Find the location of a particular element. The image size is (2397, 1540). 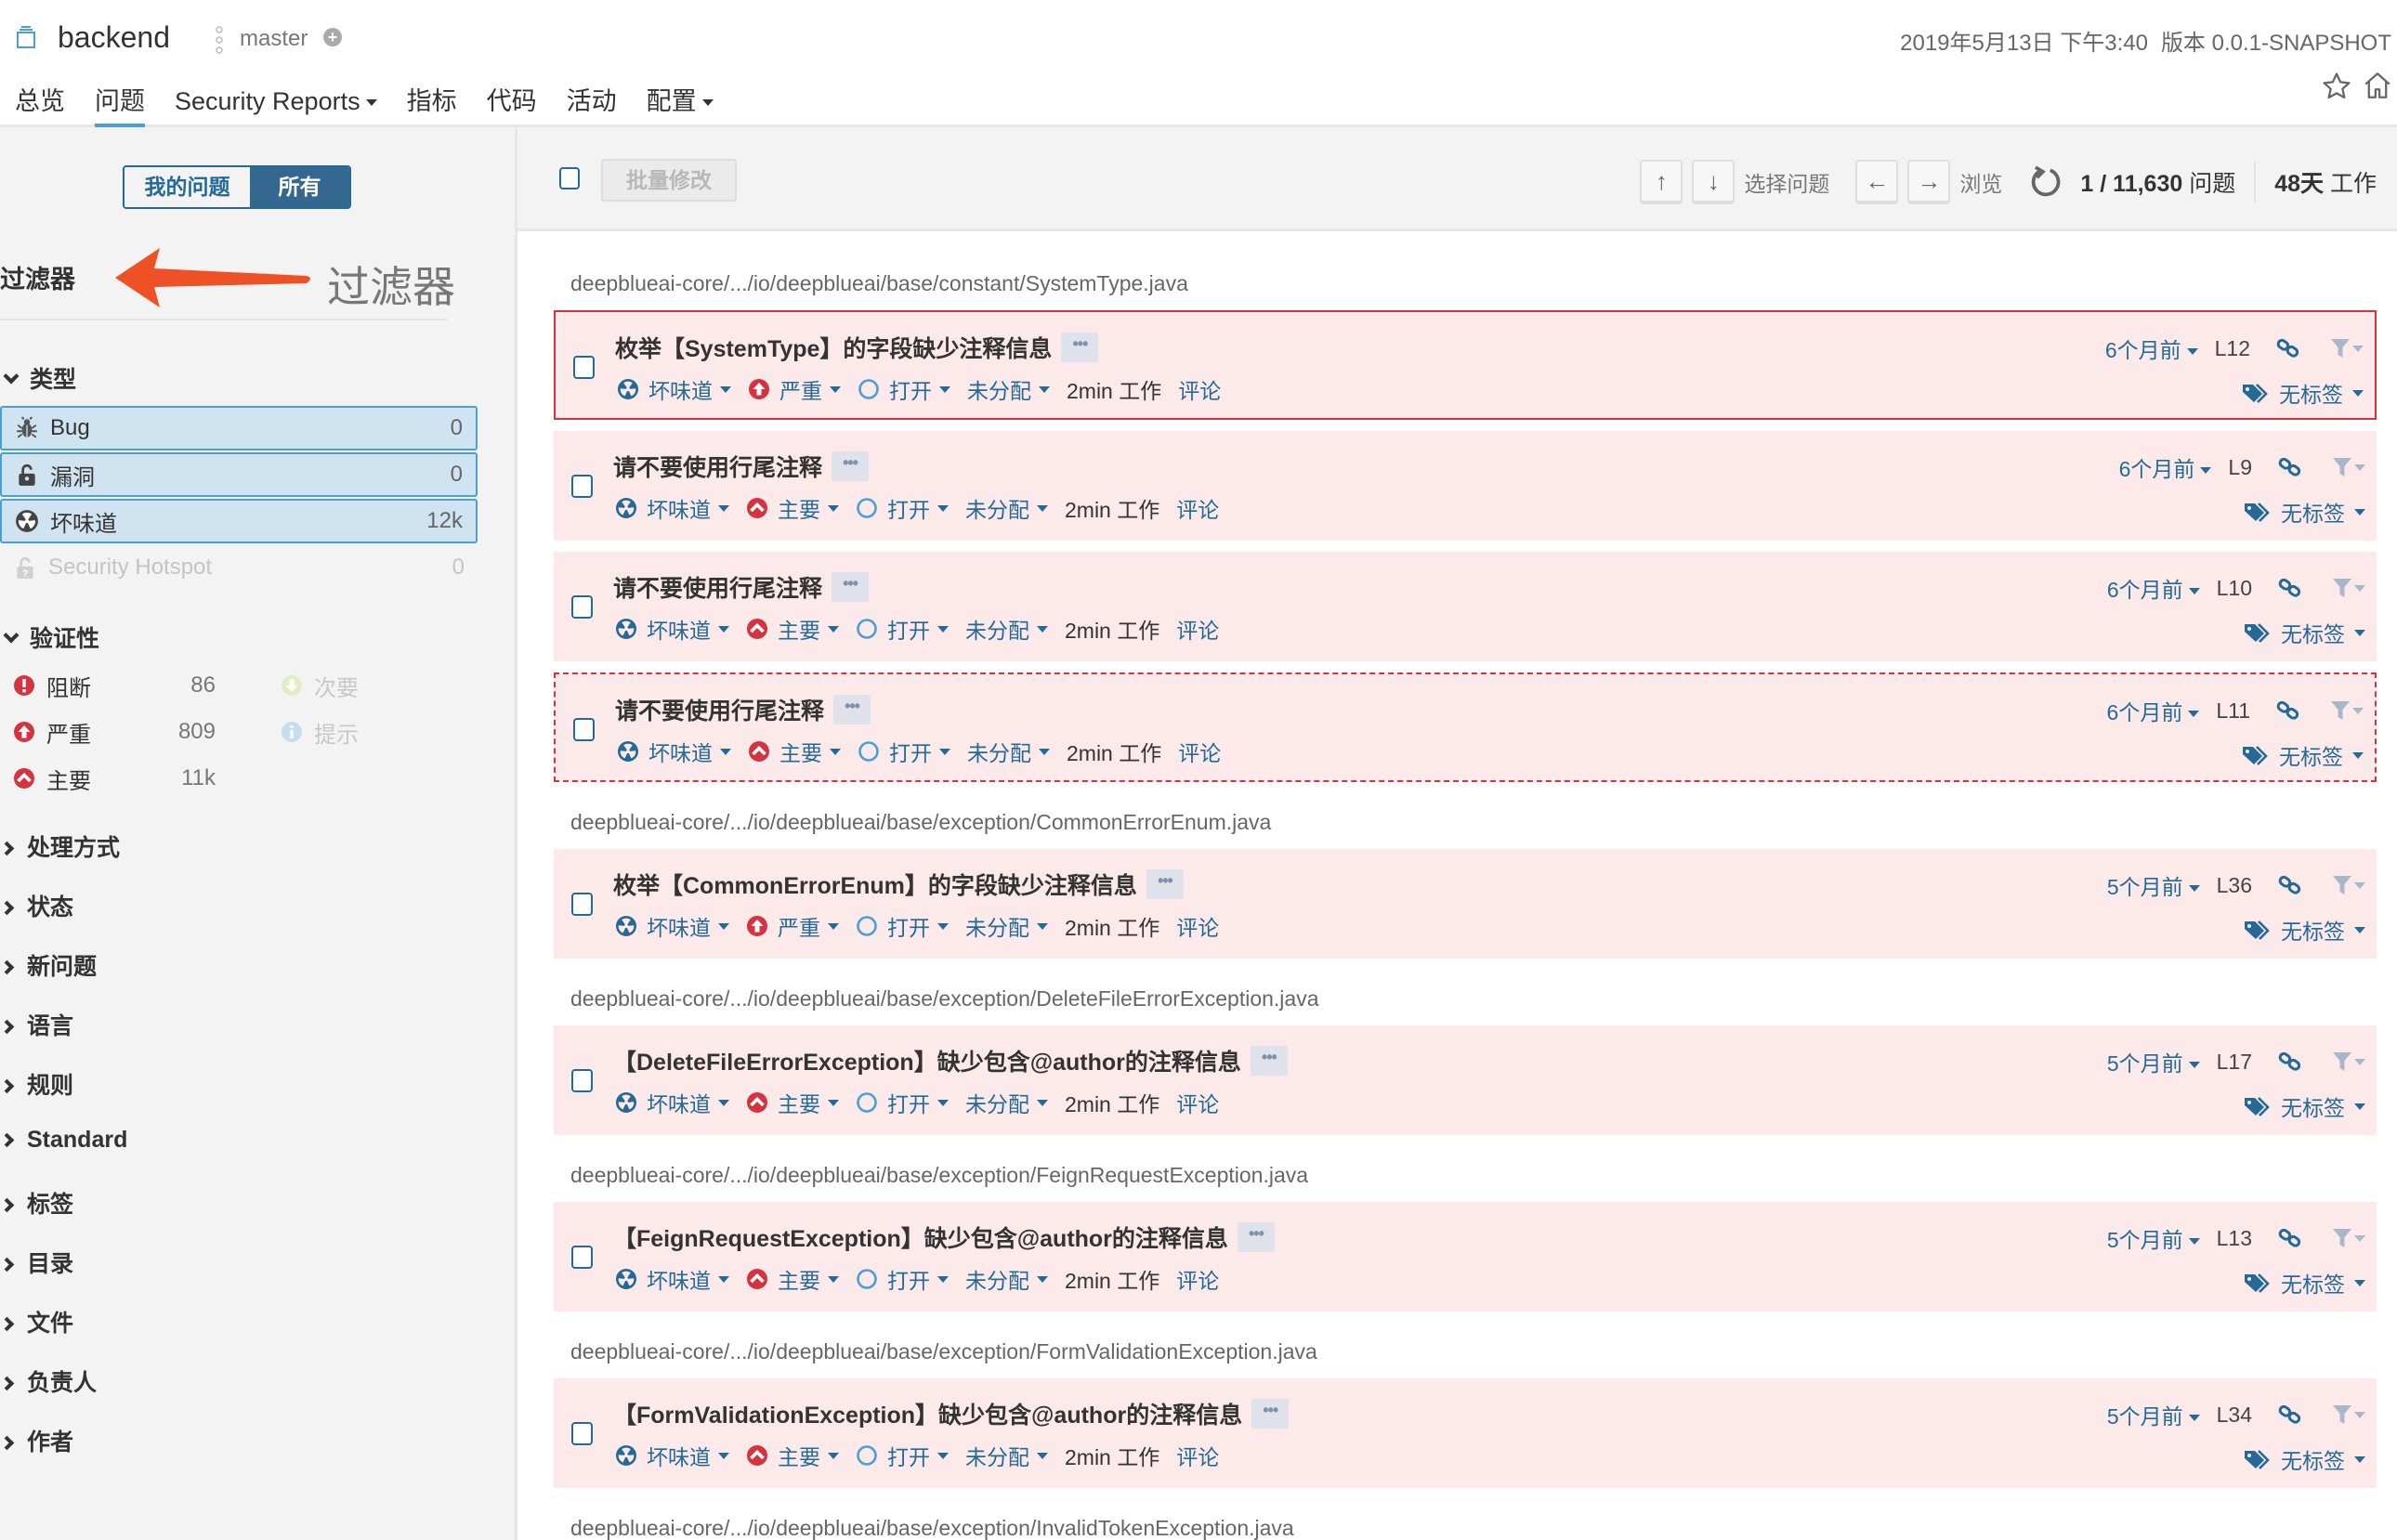

branch-name: master is located at coordinates (274, 39).